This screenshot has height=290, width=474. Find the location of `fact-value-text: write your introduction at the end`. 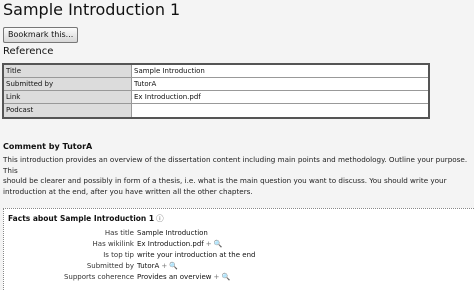

fact-value-text: write your introduction at the end is located at coordinates (196, 255).